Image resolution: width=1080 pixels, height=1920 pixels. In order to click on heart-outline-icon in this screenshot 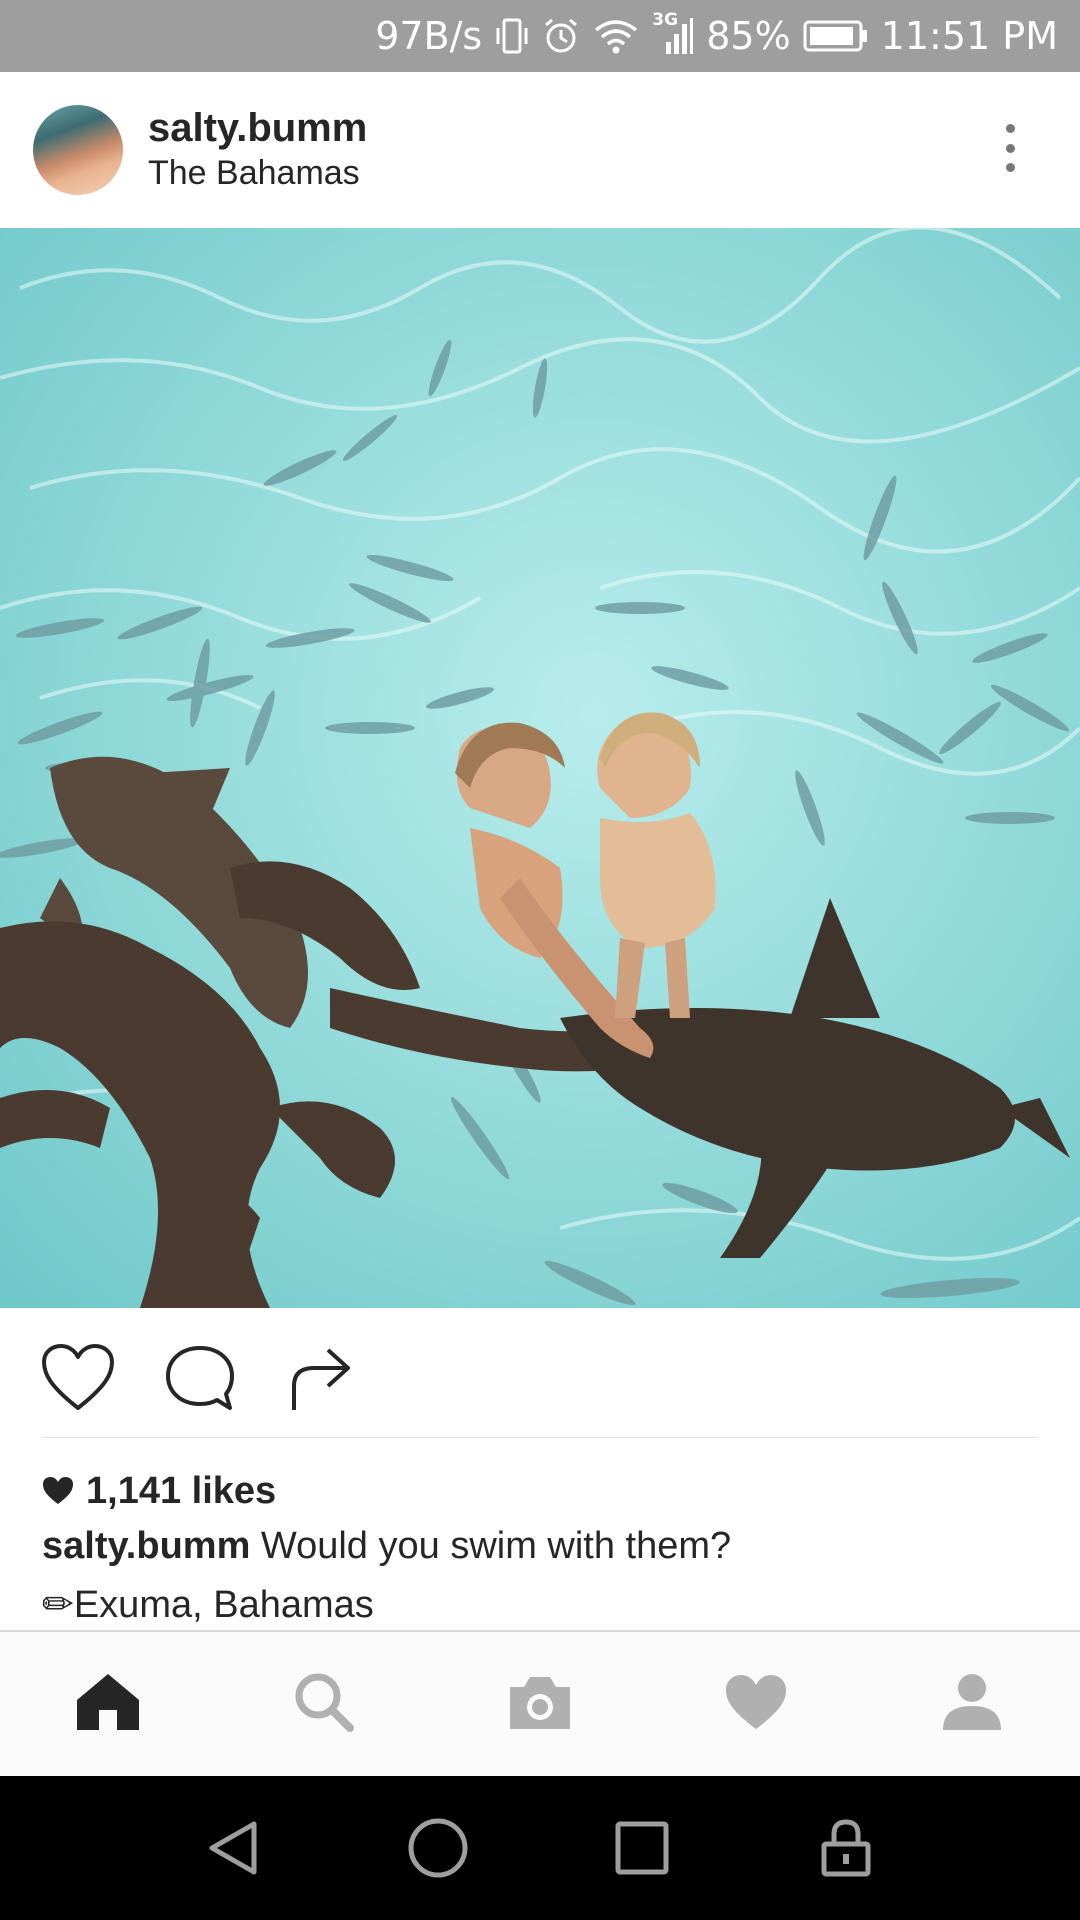, I will do `click(78, 1377)`.